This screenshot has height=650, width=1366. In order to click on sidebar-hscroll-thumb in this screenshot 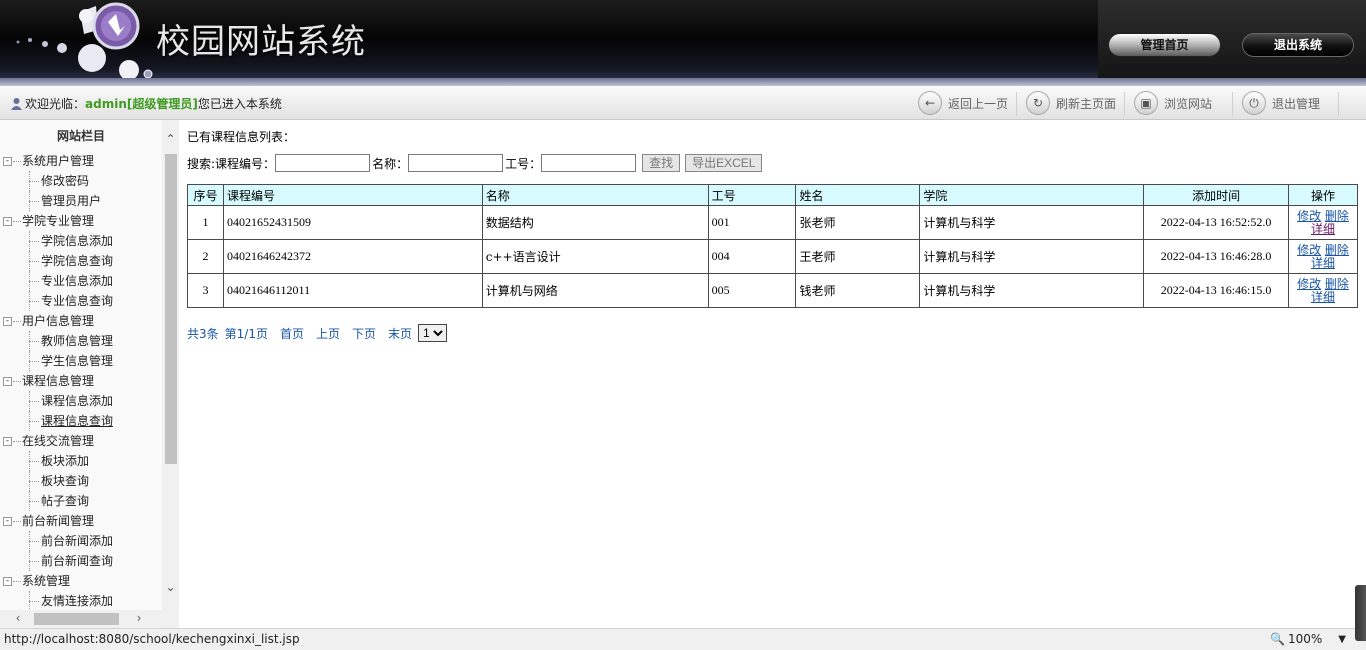, I will do `click(76, 619)`.